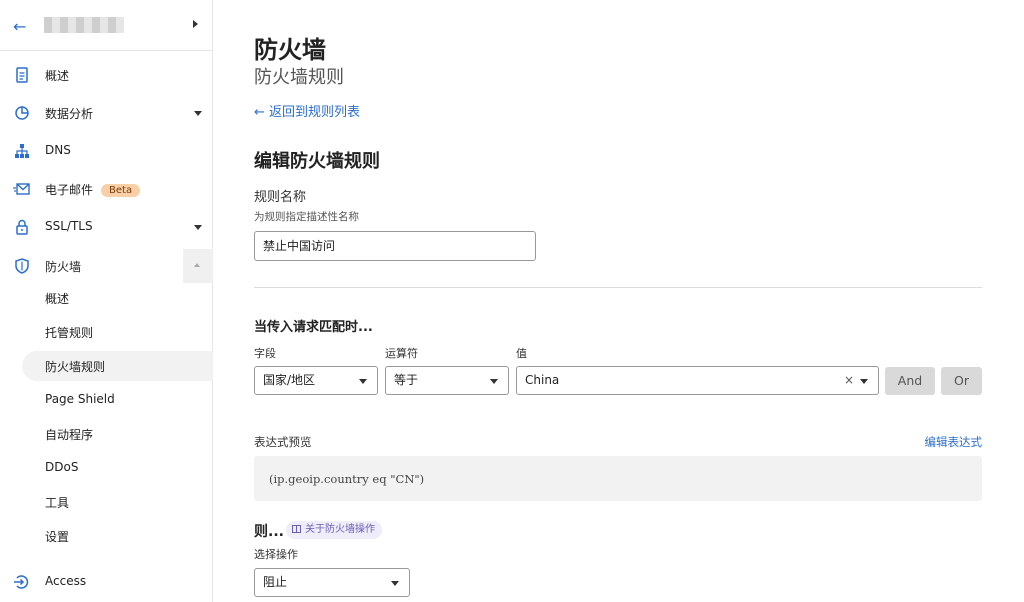 This screenshot has height=602, width=1024. I want to click on rule-name-hint: 为规则指定描述性名称, so click(306, 217).